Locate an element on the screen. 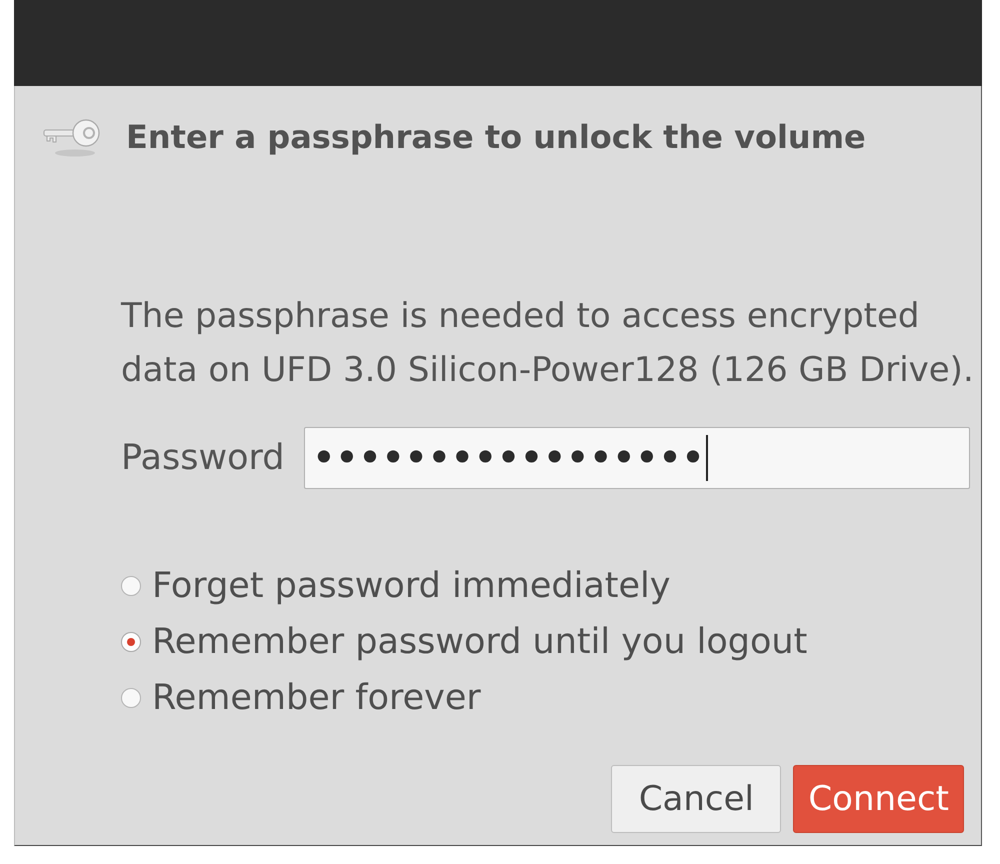 This screenshot has width=1000, height=864. password-field: ••••••••••••••••• is located at coordinates (637, 458).